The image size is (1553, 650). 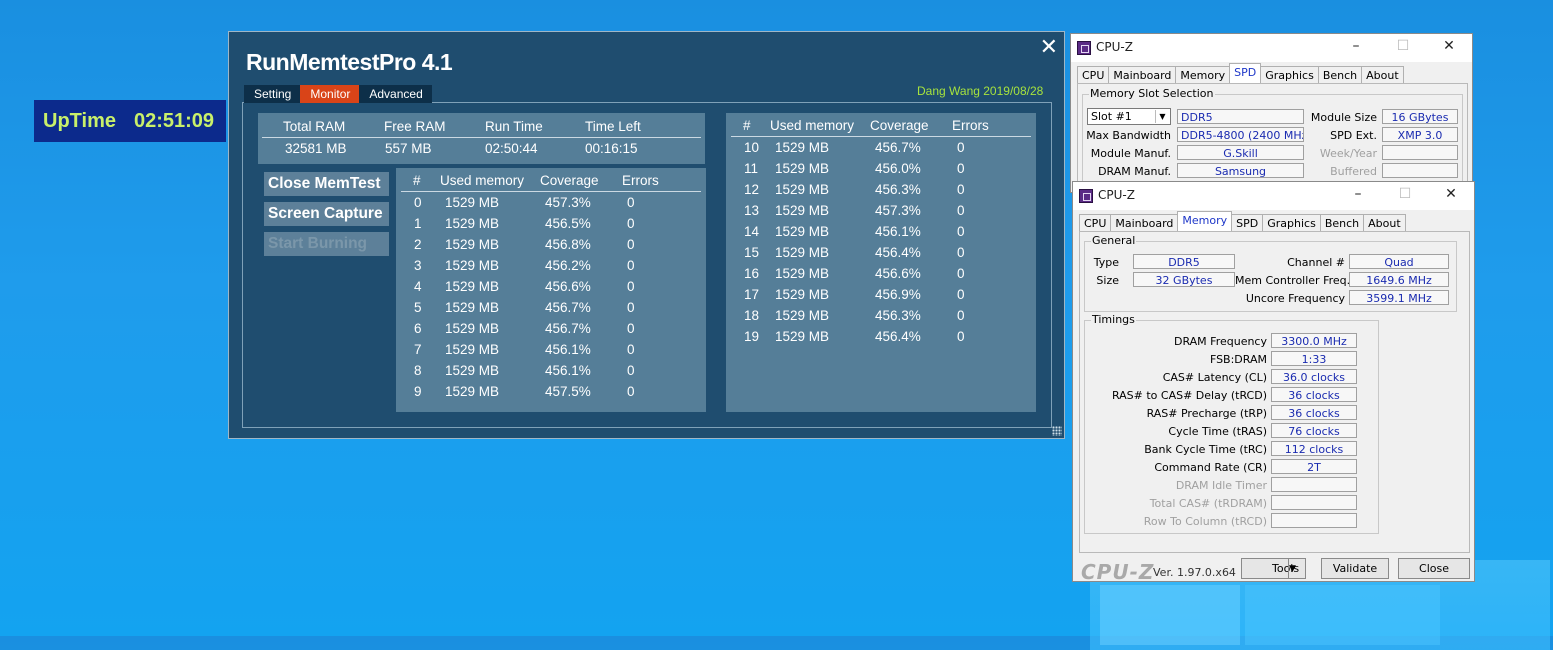 What do you see at coordinates (752, 147) in the screenshot?
I see `cell-index: 10` at bounding box center [752, 147].